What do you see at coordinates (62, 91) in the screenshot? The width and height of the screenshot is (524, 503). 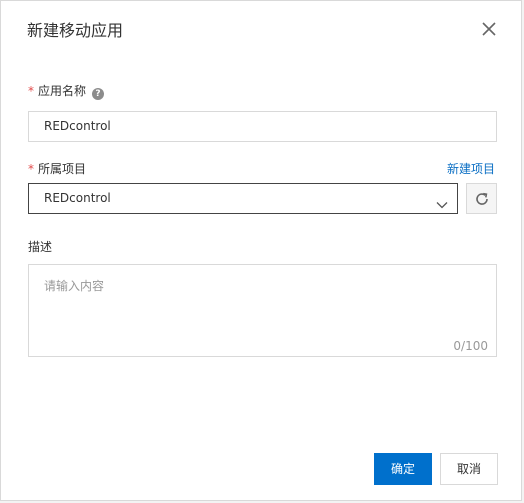 I see `app-name-label: 应用名称` at bounding box center [62, 91].